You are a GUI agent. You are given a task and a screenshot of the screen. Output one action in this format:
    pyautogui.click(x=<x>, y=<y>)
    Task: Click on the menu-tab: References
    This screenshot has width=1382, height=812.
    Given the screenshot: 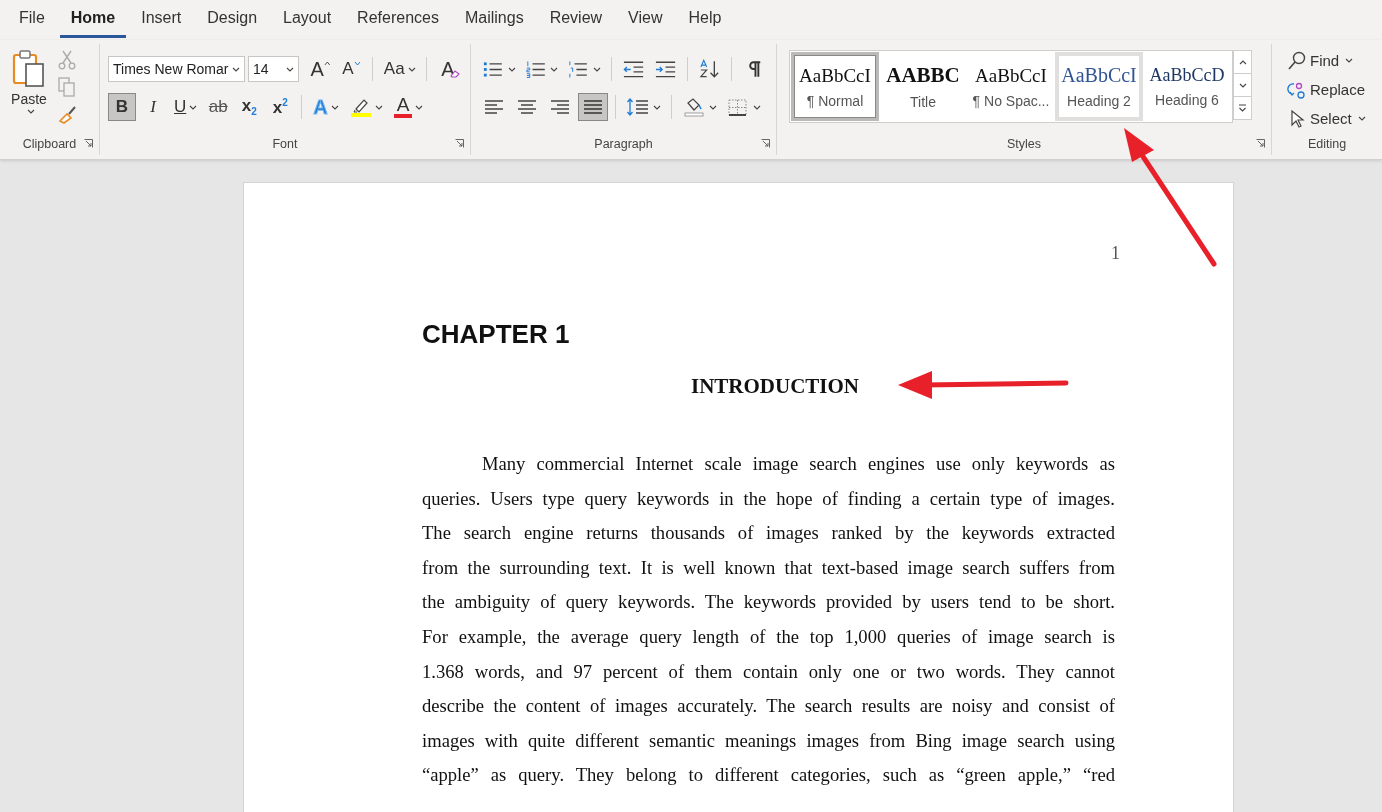 What is the action you would take?
    pyautogui.click(x=398, y=20)
    